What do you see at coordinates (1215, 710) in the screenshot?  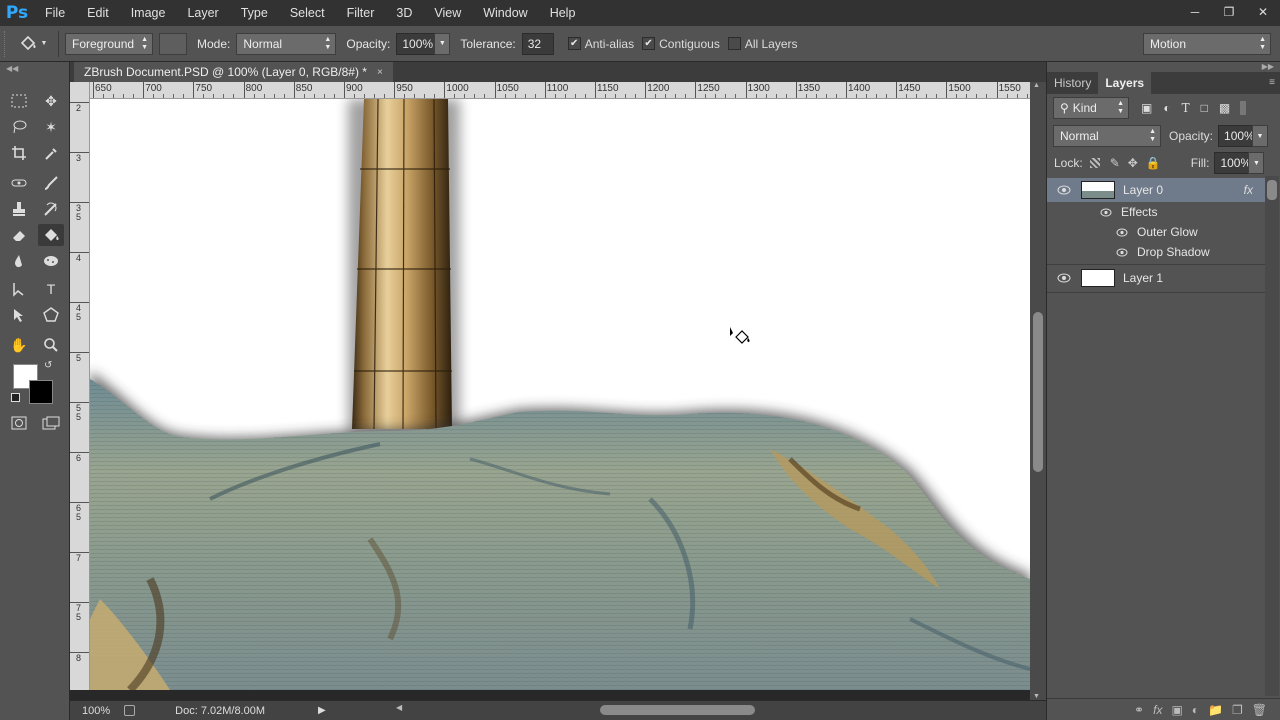 I see `new-group-icon: 📁` at bounding box center [1215, 710].